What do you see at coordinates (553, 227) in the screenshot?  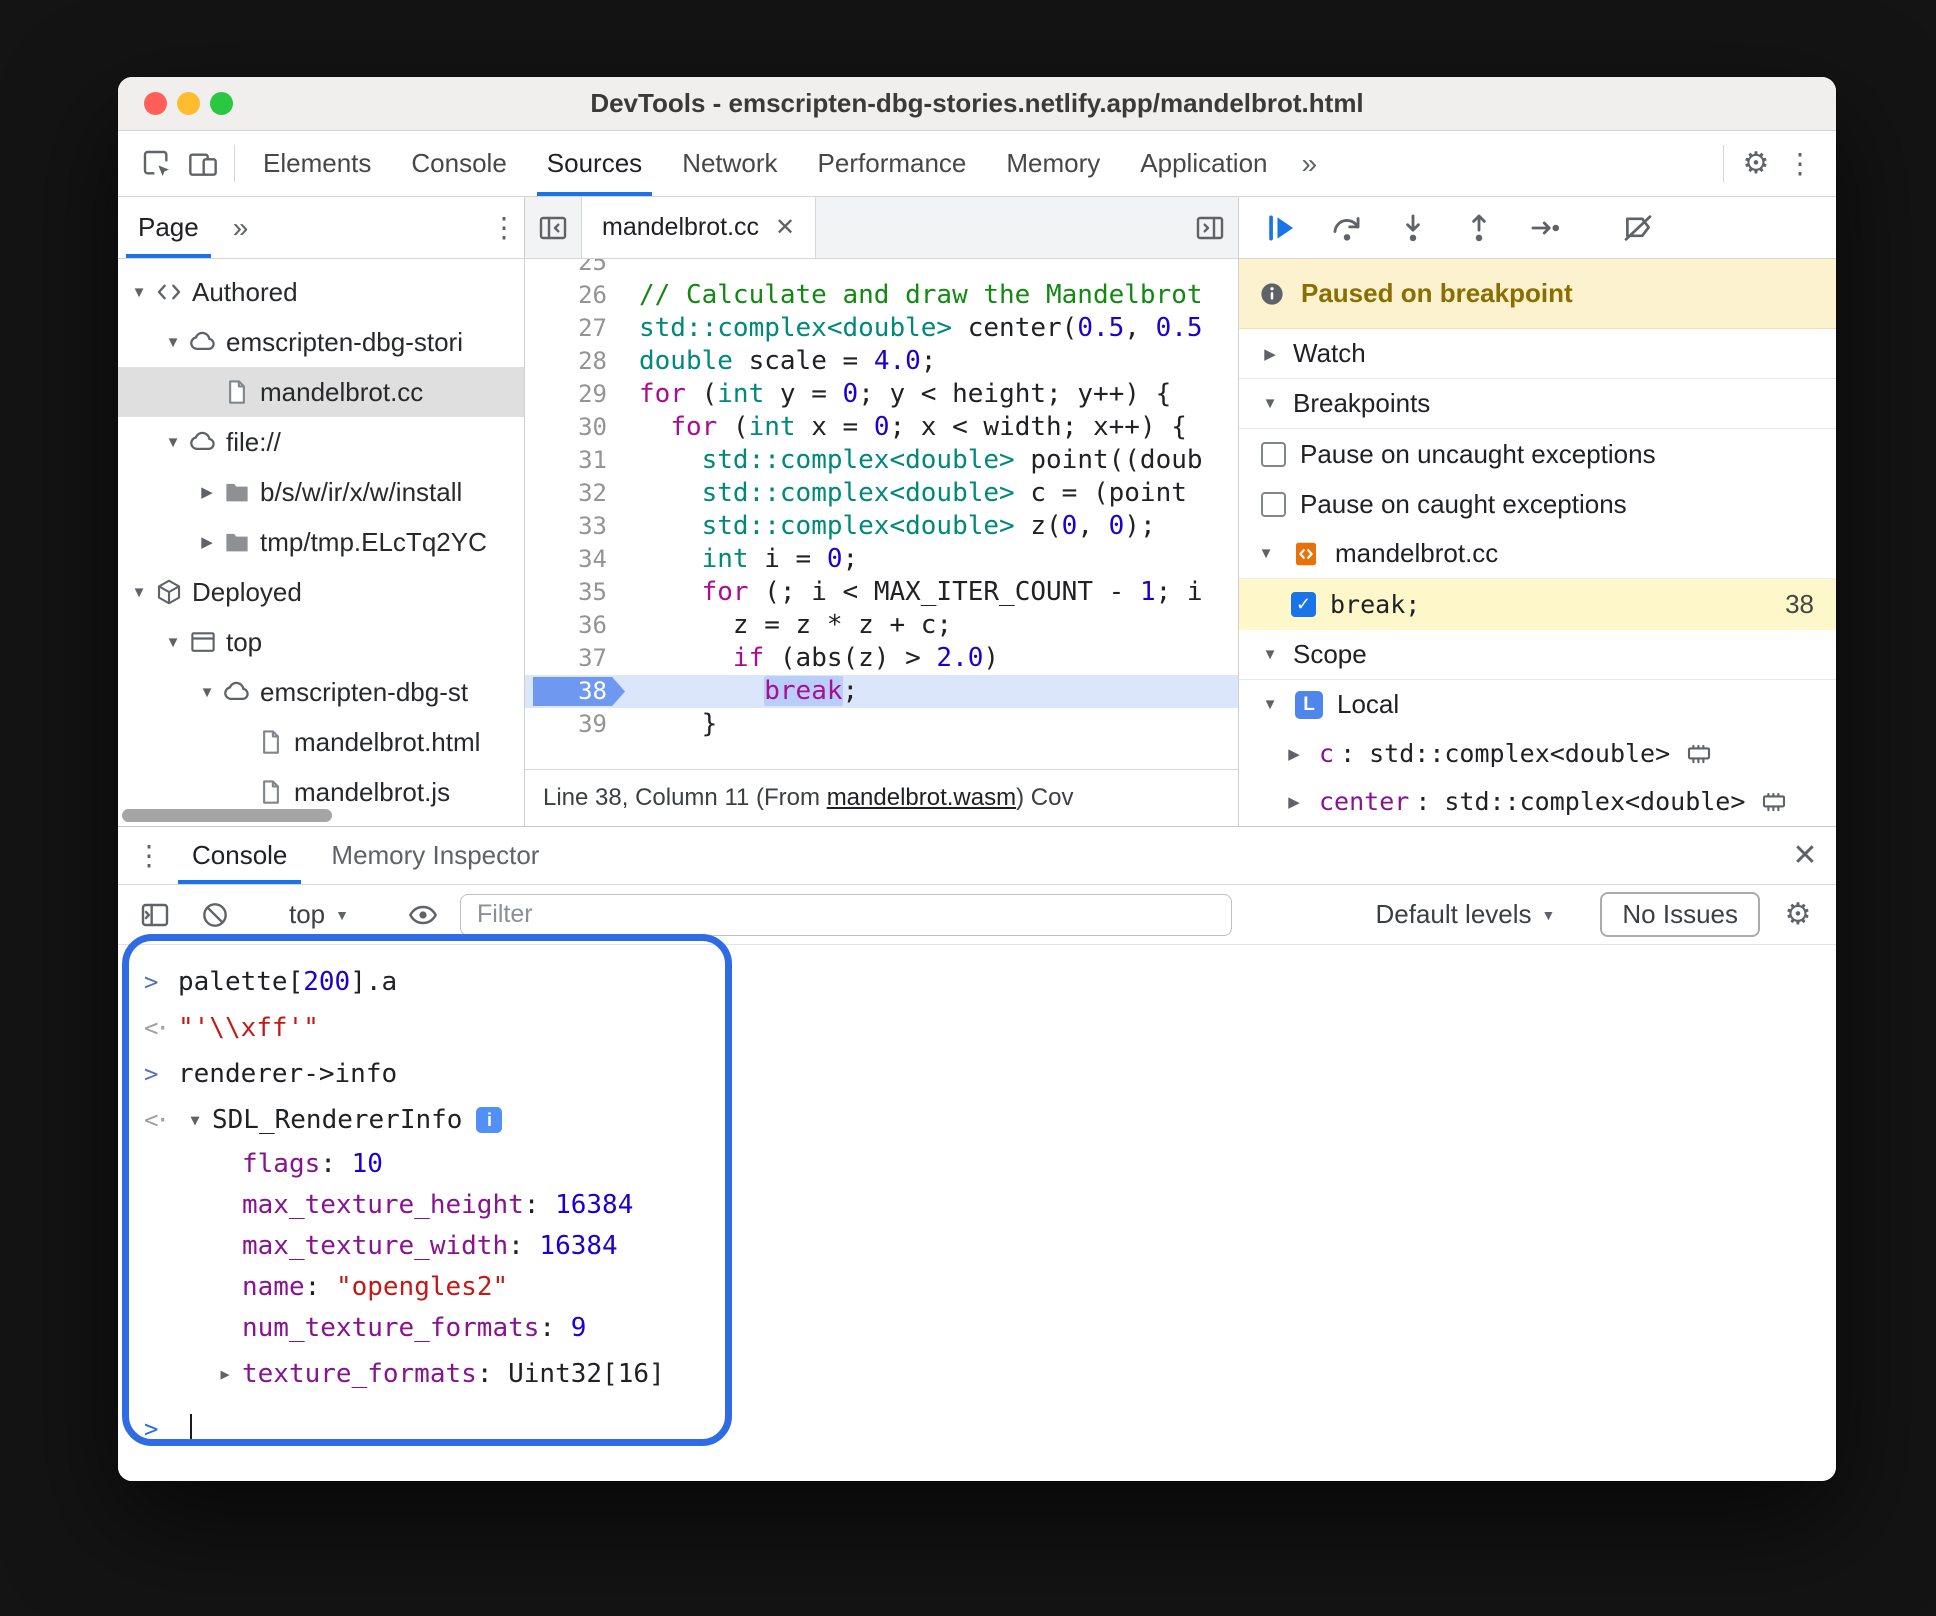 I see `toggle-navigator-icon` at bounding box center [553, 227].